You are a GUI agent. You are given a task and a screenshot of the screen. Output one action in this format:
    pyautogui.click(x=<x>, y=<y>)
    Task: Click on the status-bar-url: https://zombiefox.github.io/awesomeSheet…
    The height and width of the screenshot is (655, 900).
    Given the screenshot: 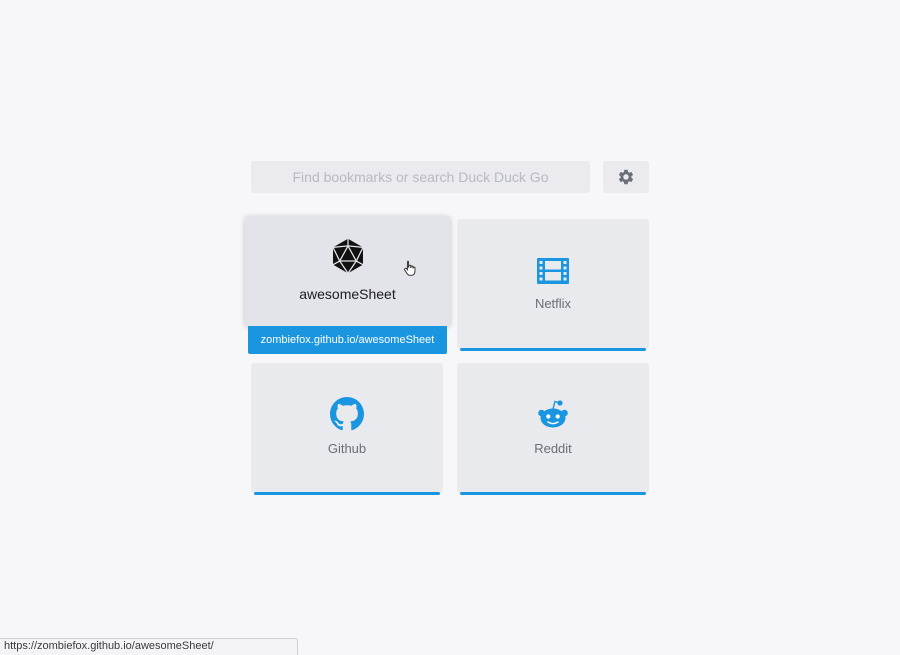 What is the action you would take?
    pyautogui.click(x=149, y=646)
    